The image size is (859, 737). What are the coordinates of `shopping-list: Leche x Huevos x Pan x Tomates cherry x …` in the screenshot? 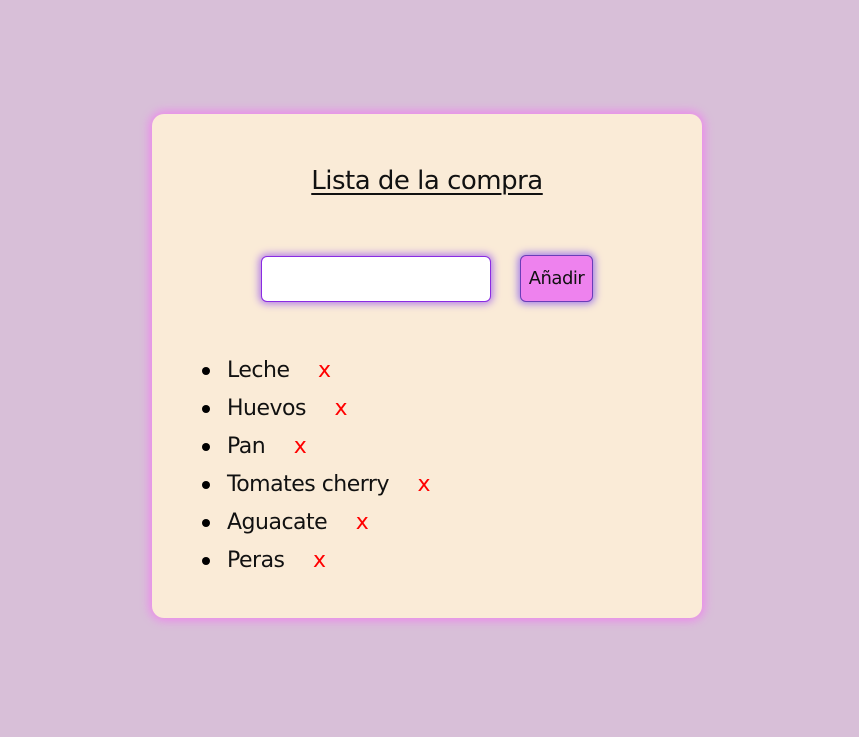 It's located at (316, 466).